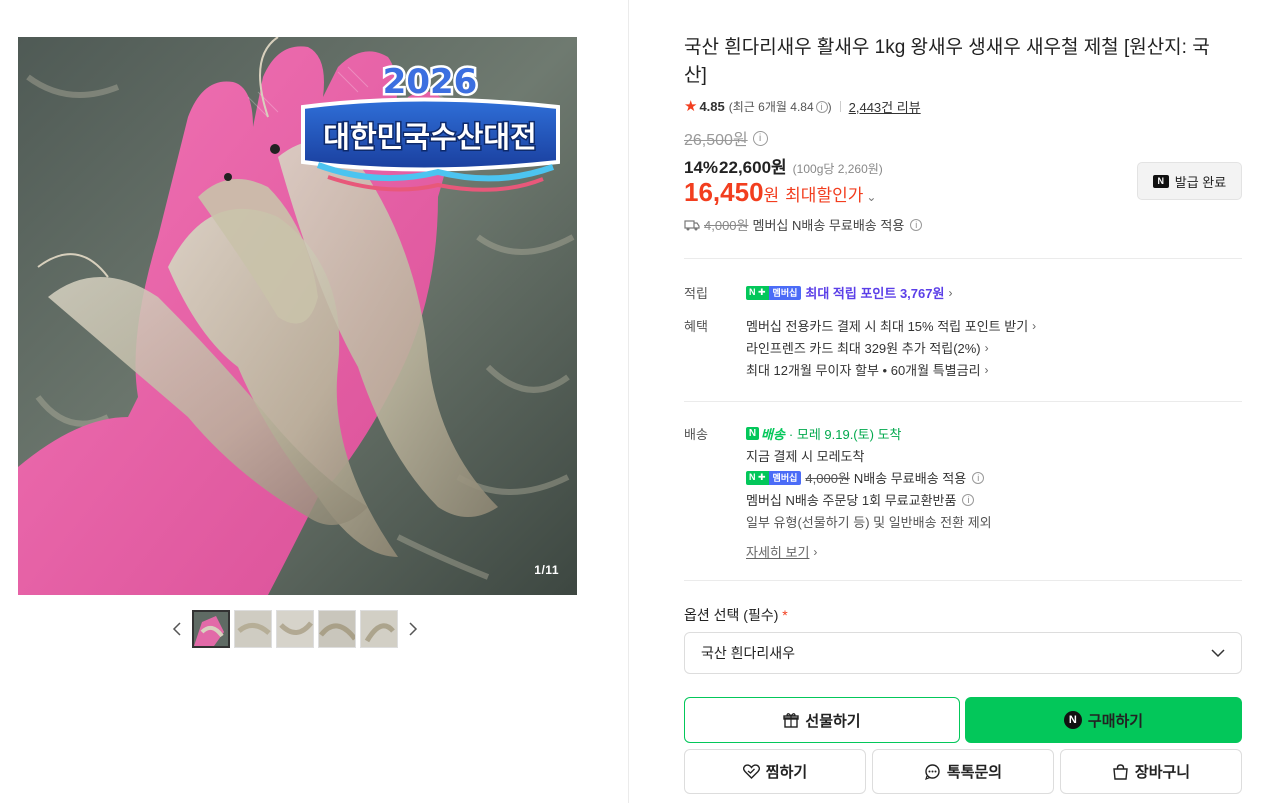 The image size is (1280, 803). I want to click on badge-title: 대한민국수산대전, so click(429, 137).